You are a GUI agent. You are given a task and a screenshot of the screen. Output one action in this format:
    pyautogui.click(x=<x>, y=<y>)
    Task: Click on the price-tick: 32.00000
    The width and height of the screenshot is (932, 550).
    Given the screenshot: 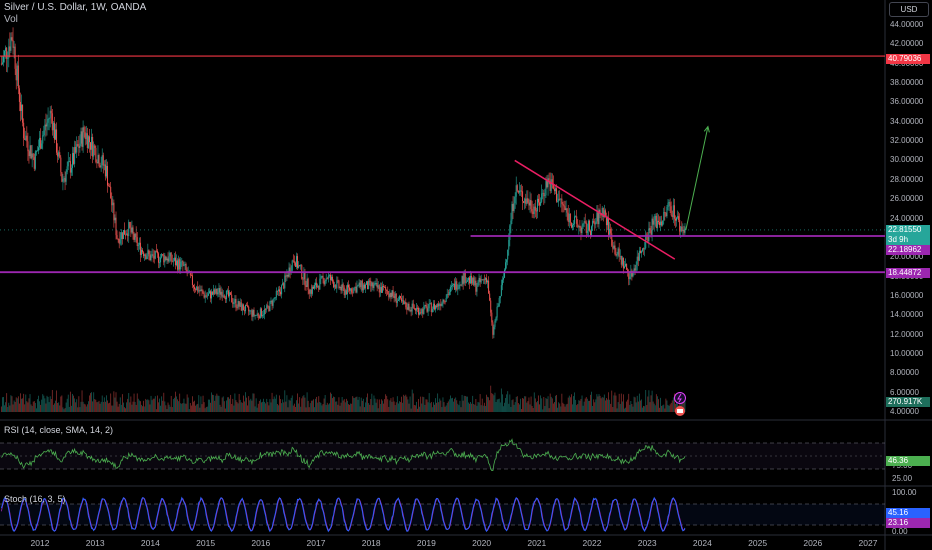 What is the action you would take?
    pyautogui.click(x=907, y=141)
    